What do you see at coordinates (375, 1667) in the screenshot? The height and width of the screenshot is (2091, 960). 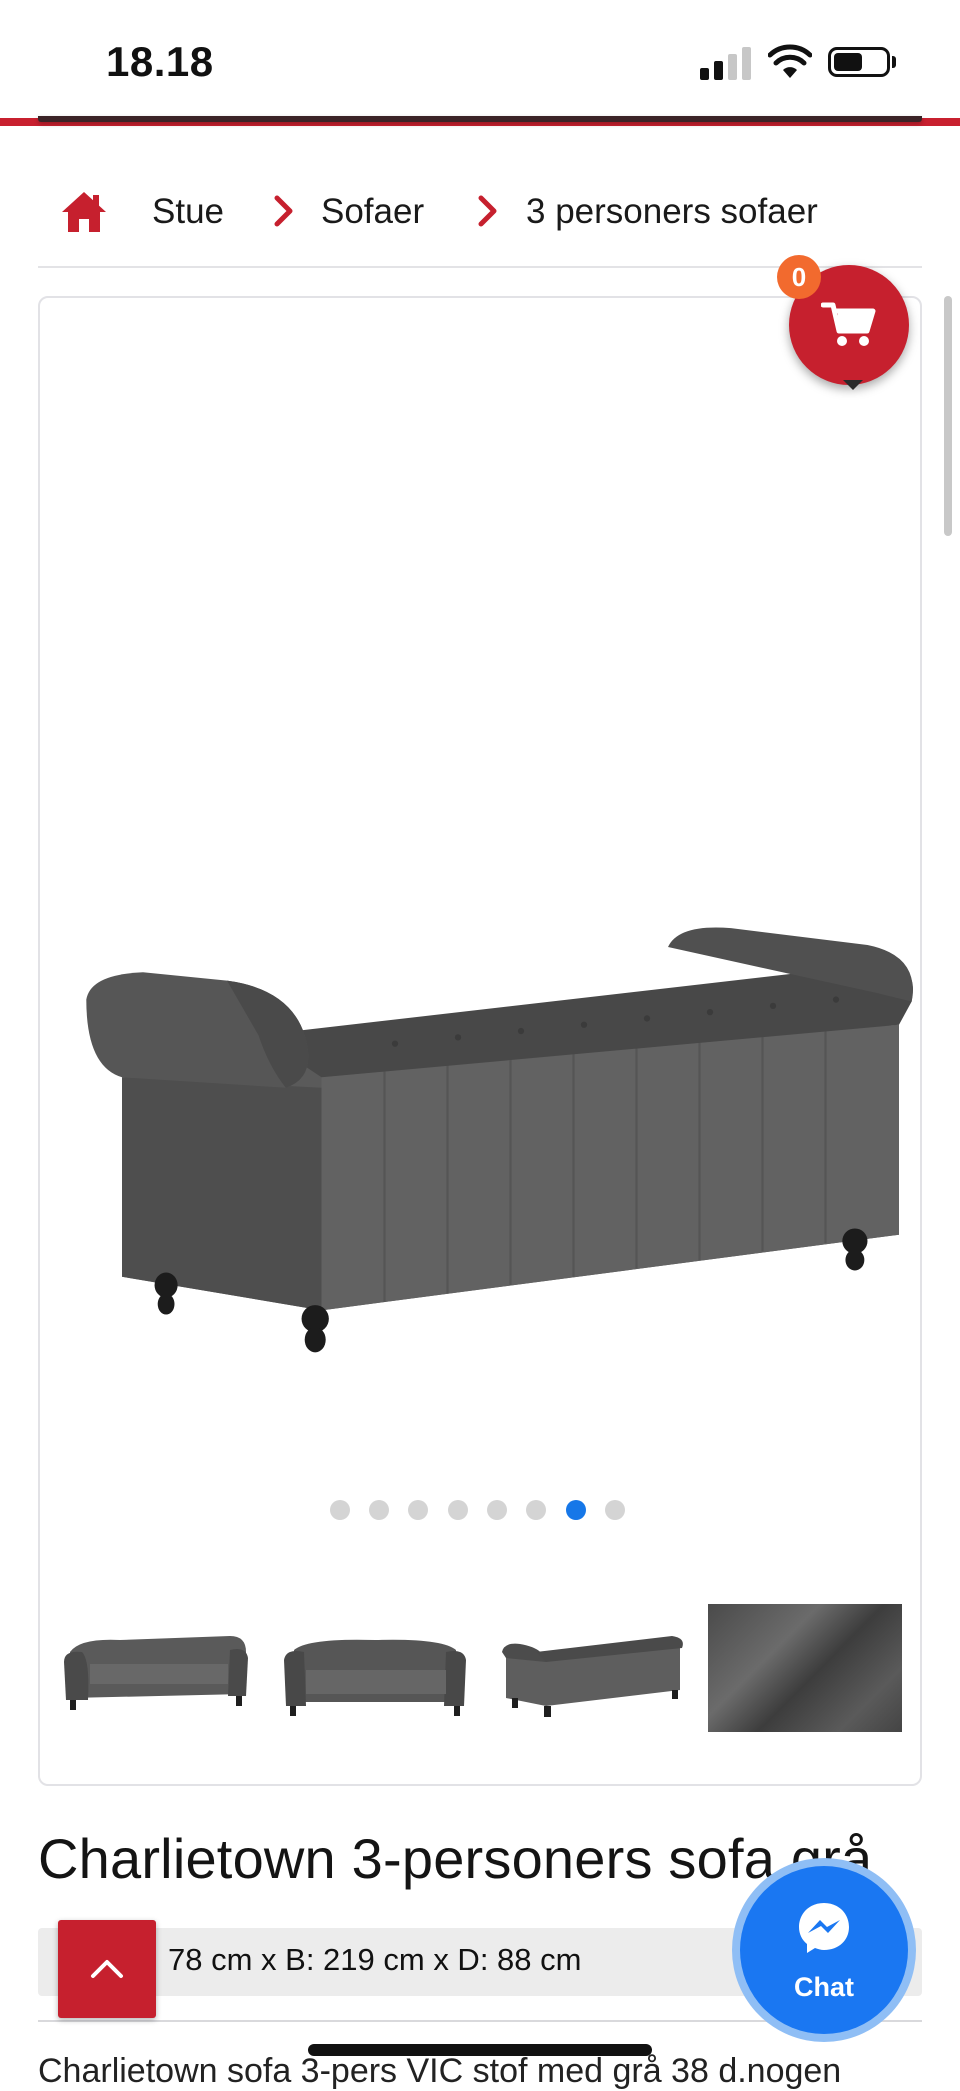 I see `thumbnail-sofa-front` at bounding box center [375, 1667].